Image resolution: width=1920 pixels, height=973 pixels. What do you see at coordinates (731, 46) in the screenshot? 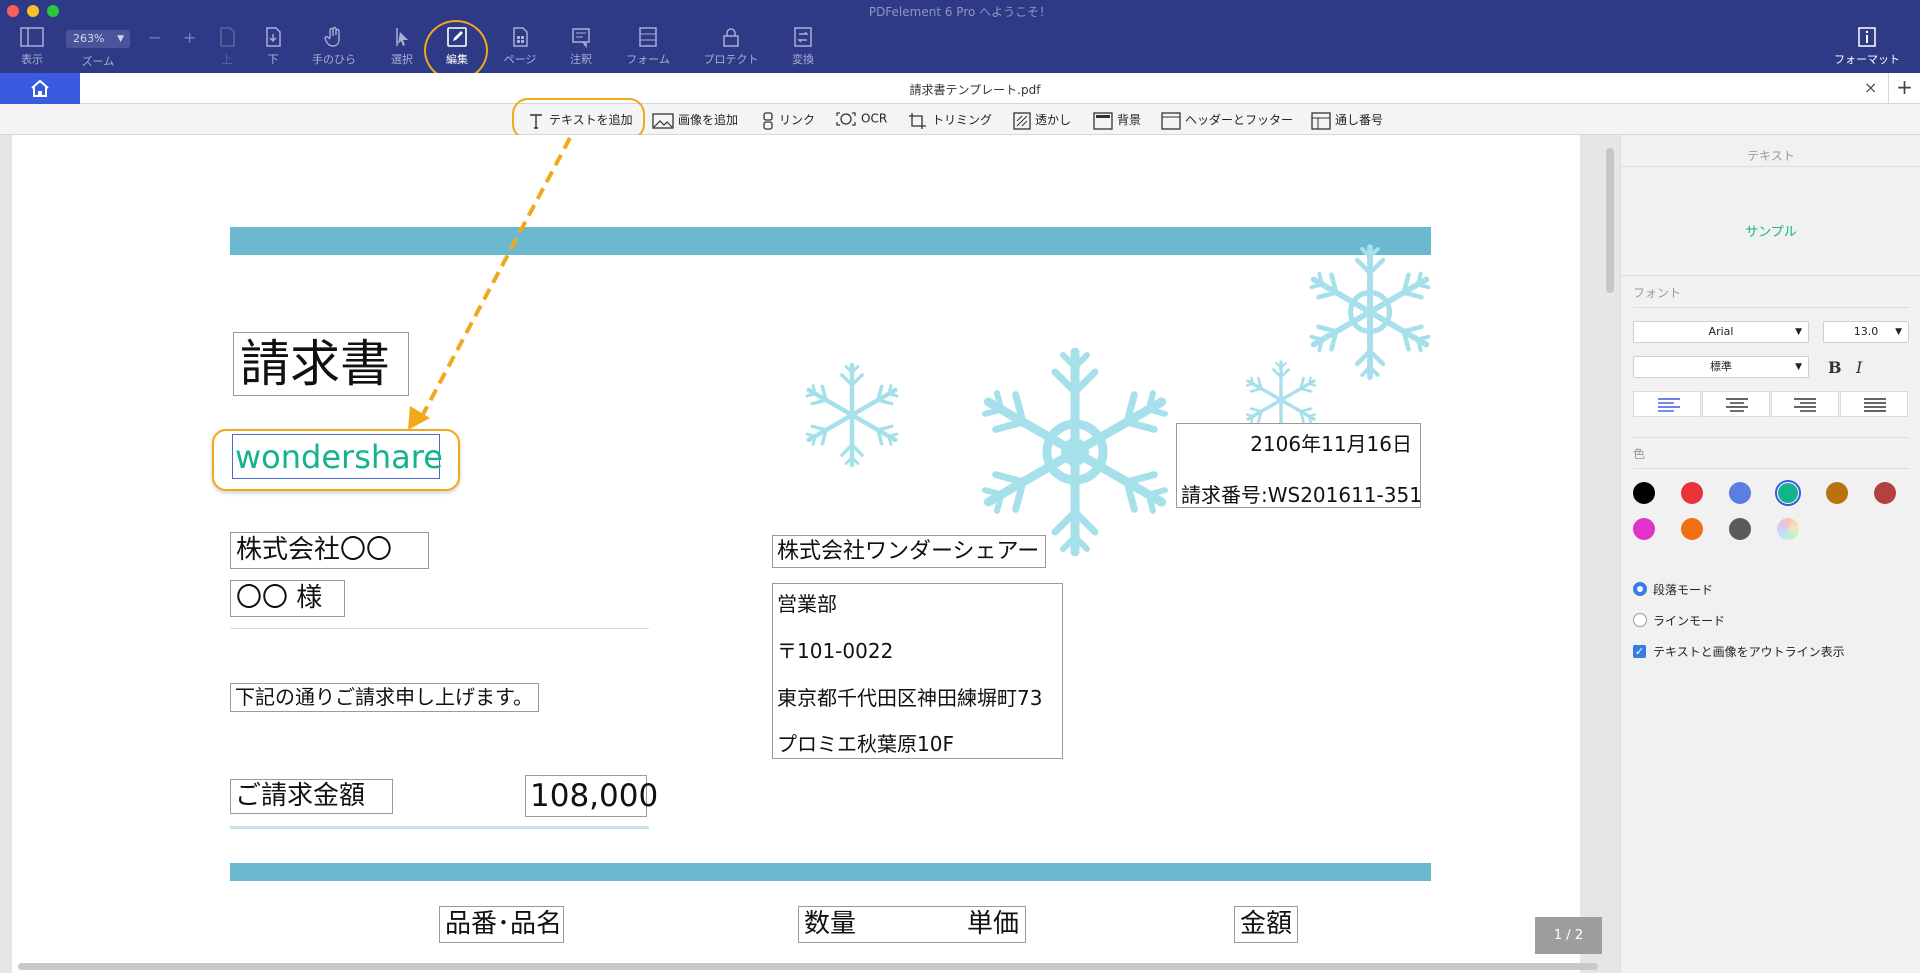
I see `protect-tool-button: プロテクト` at bounding box center [731, 46].